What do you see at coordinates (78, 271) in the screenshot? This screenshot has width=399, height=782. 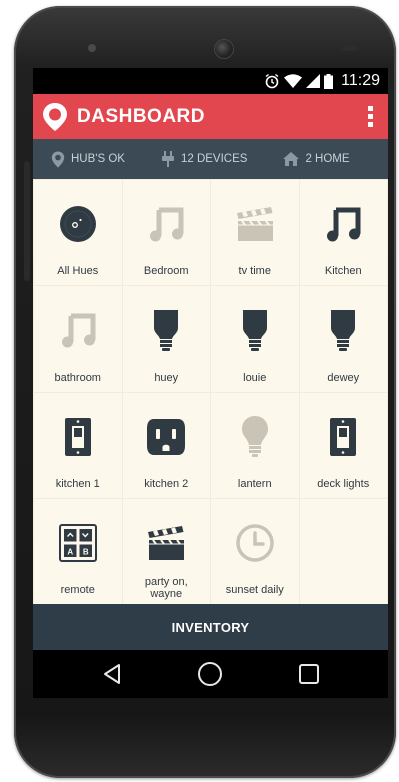 I see `scene-tile-label: All Hues` at bounding box center [78, 271].